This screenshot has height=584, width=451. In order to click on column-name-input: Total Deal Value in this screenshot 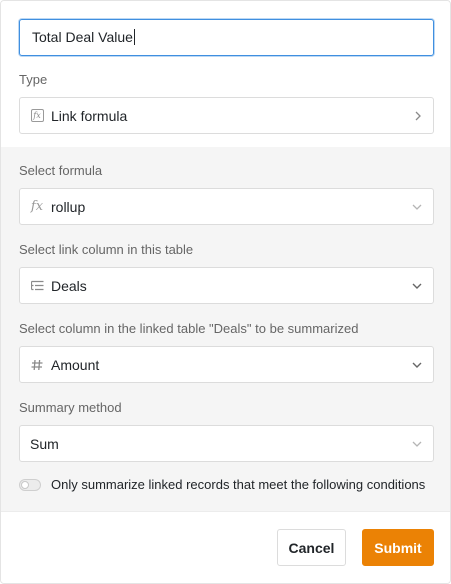, I will do `click(226, 37)`.